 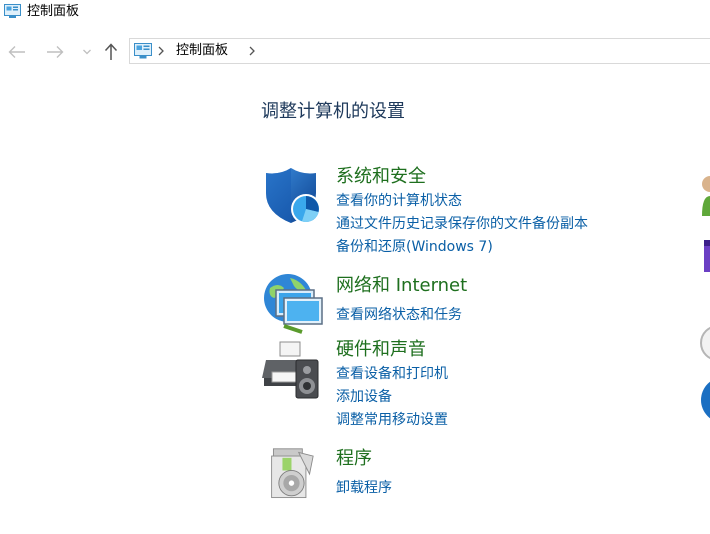 I want to click on category-hardware-sound: 硬件和声音 查看设备和打印机 添加设备 调整常用移动设置, so click(x=472, y=385).